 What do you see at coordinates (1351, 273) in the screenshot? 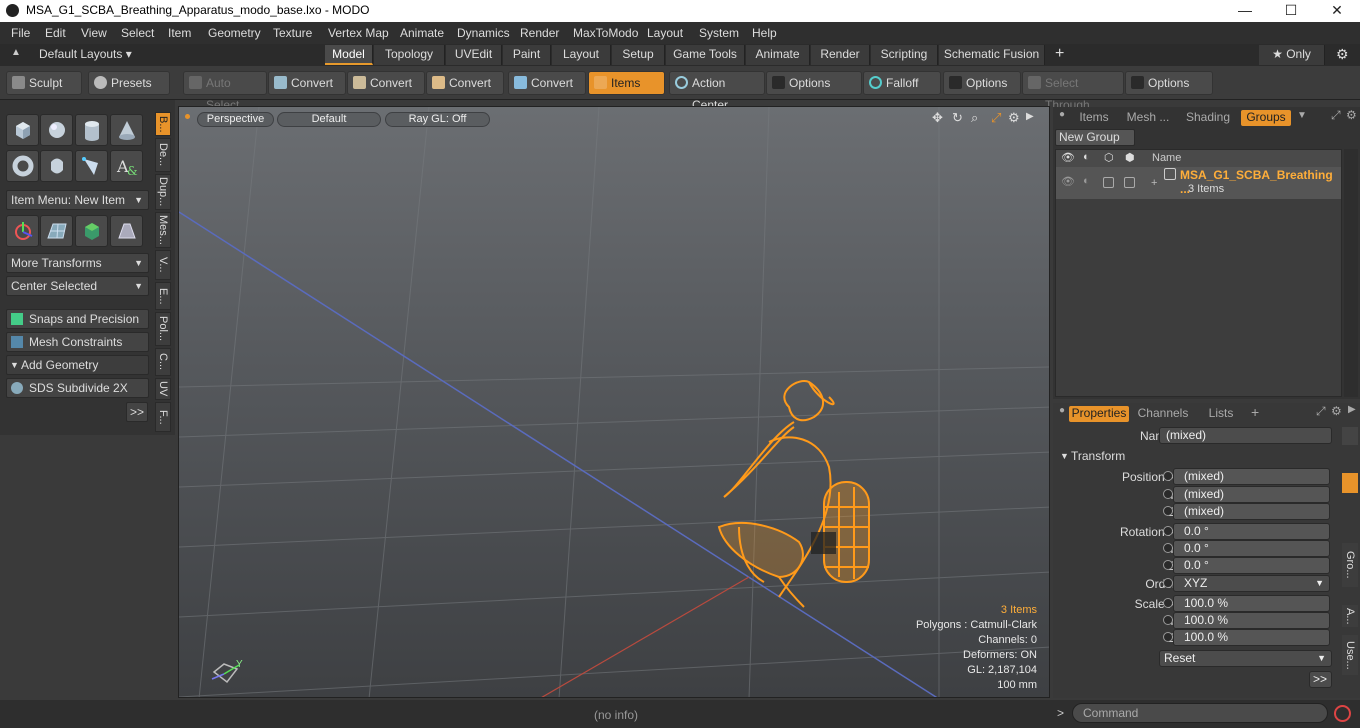
I see `scrollbar` at bounding box center [1351, 273].